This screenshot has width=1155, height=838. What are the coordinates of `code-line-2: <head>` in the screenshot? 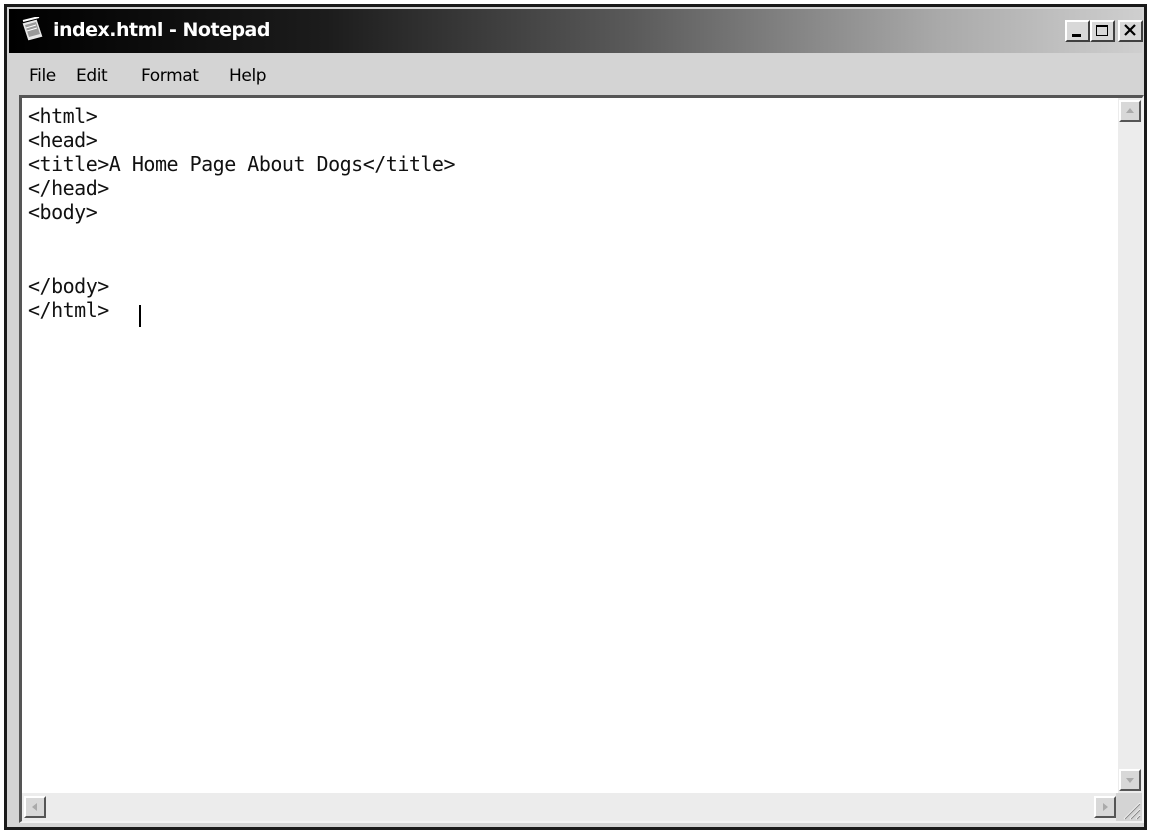 It's located at (63, 140).